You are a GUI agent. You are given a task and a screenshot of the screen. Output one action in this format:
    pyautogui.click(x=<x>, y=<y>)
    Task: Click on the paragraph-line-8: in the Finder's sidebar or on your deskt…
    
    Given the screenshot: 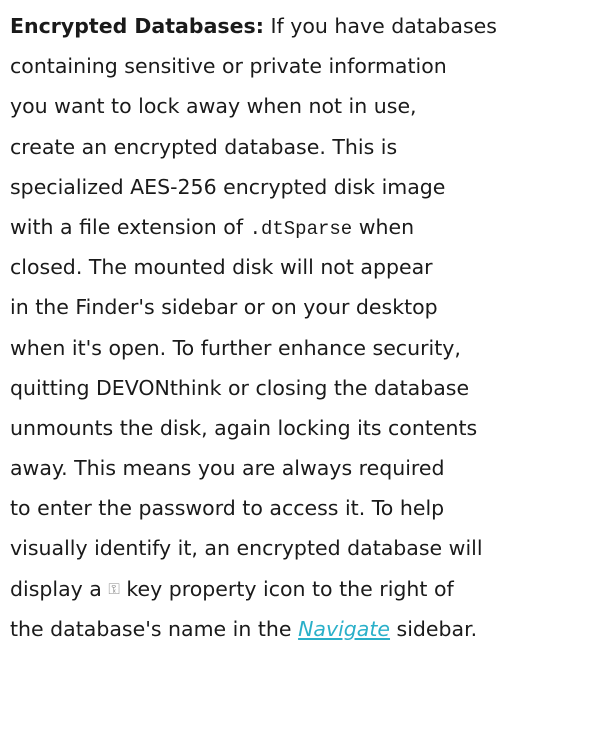 What is the action you would take?
    pyautogui.click(x=224, y=307)
    